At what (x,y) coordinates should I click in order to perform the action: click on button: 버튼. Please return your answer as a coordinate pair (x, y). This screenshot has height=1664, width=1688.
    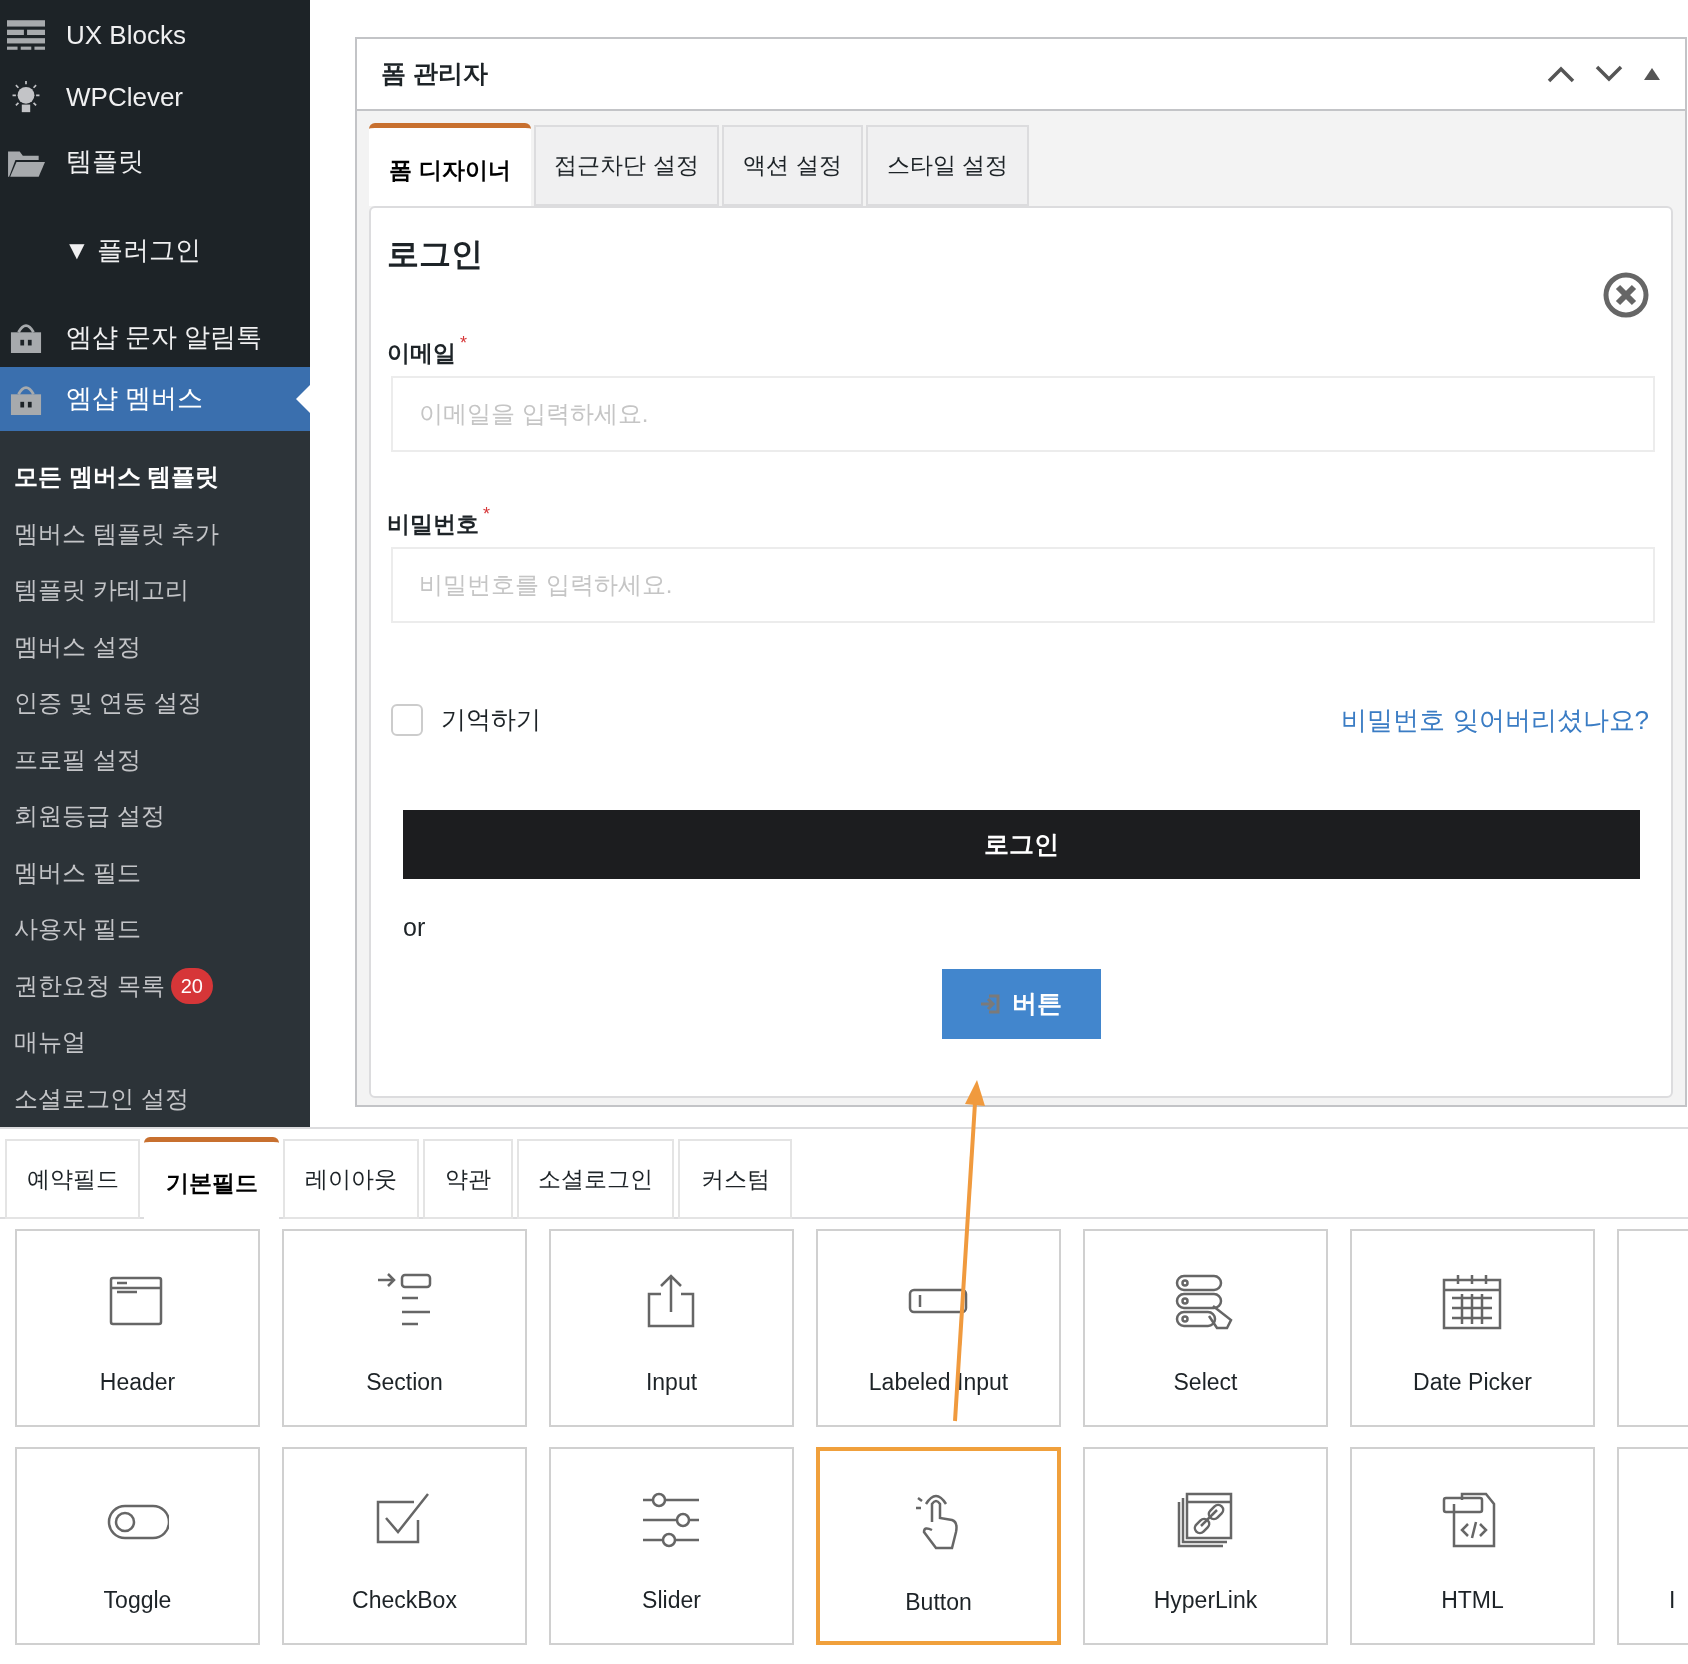
    Looking at the image, I should click on (1021, 1003).